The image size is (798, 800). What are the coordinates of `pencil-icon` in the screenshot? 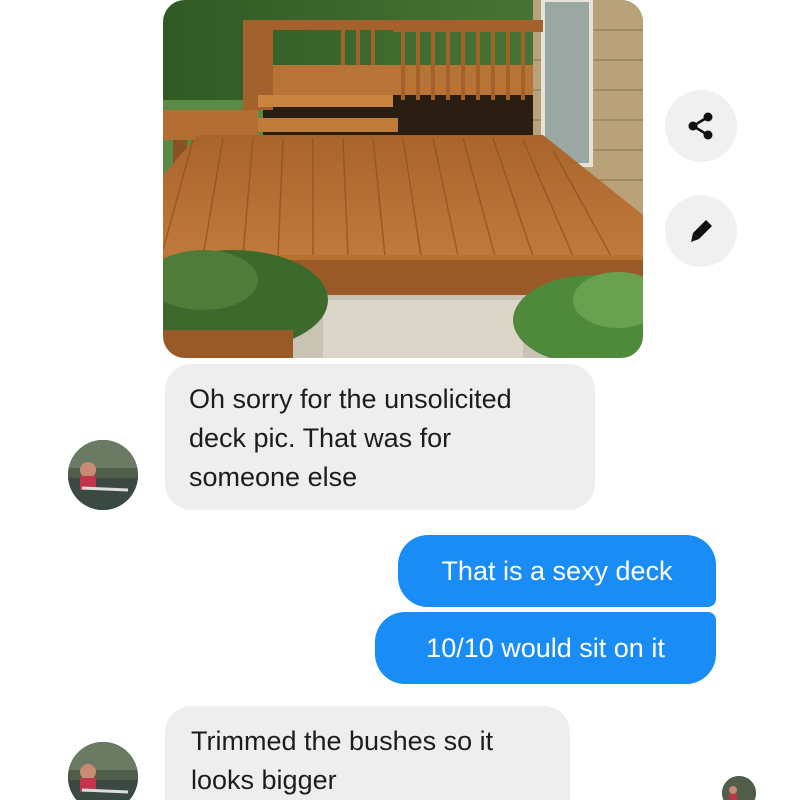 It's located at (701, 231).